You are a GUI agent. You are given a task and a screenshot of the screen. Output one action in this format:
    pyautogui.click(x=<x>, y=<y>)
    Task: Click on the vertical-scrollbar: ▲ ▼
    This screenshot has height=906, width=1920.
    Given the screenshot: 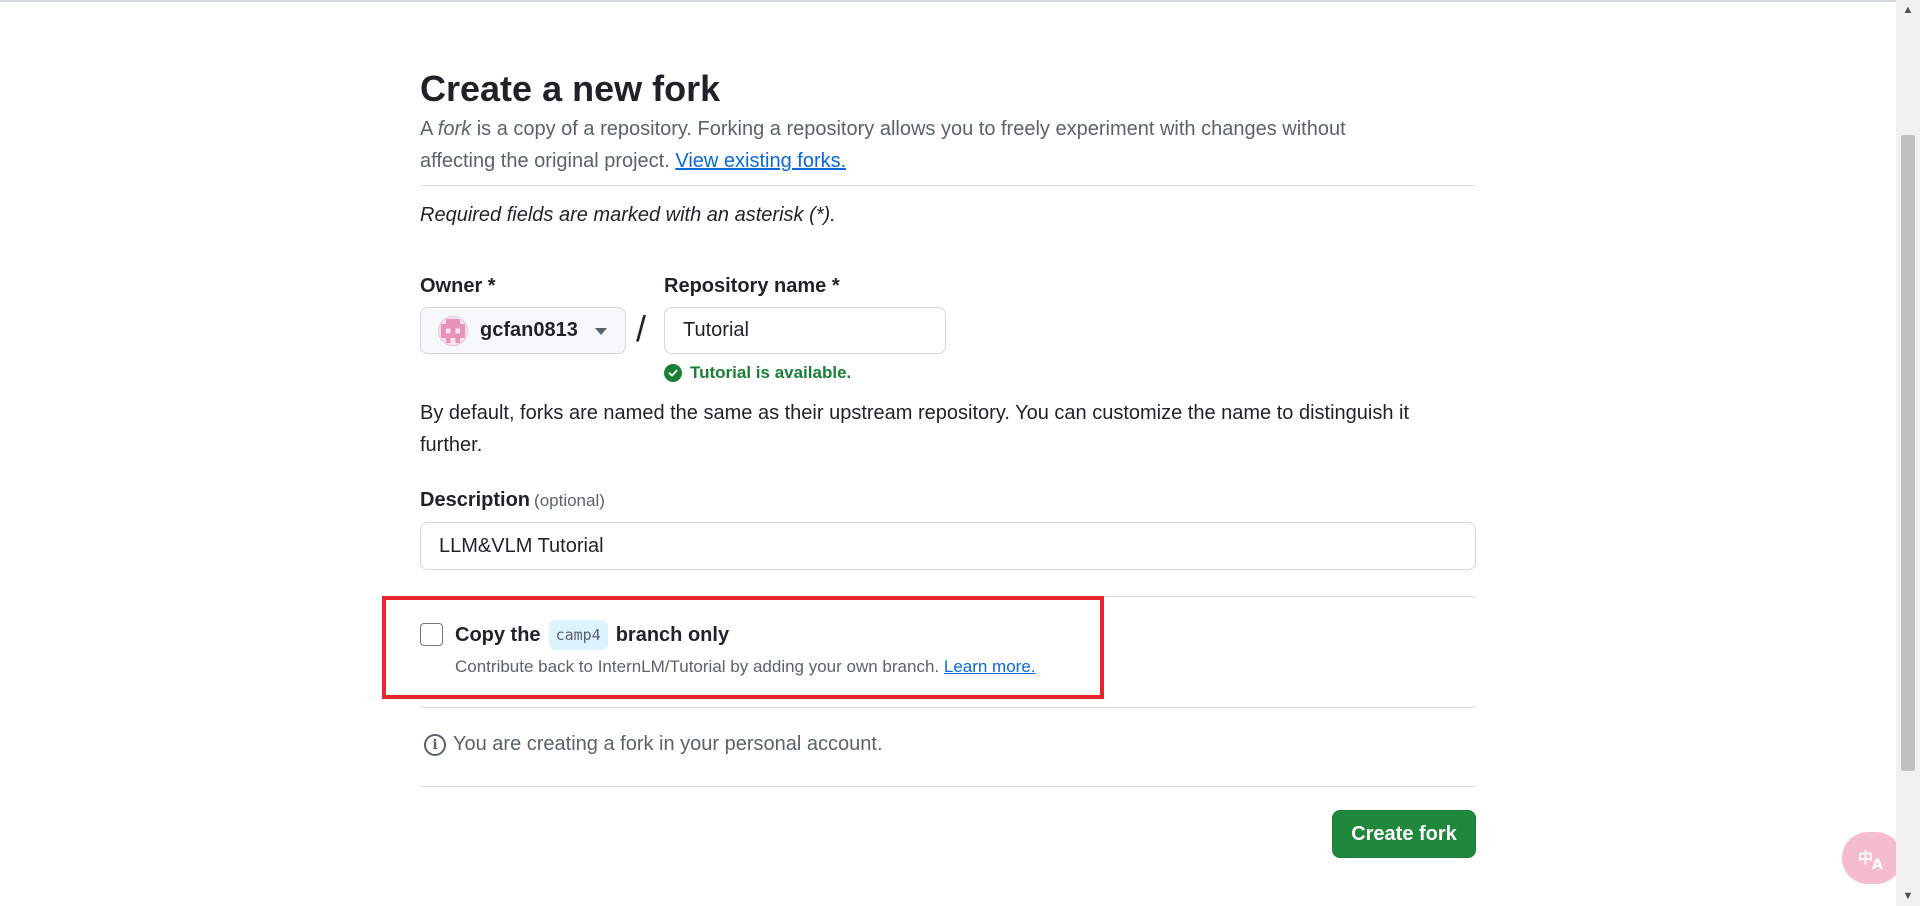 What is the action you would take?
    pyautogui.click(x=1908, y=453)
    